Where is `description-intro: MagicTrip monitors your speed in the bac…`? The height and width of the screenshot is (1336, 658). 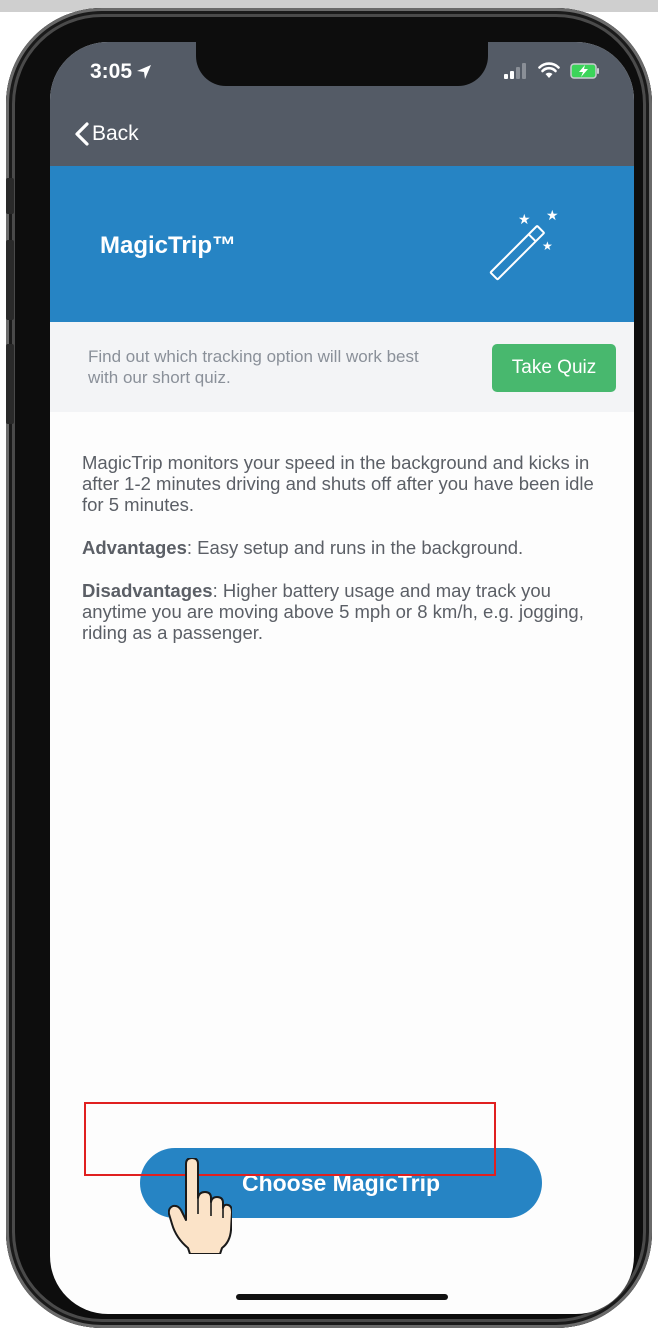
description-intro: MagicTrip monitors your speed in the bac… is located at coordinates (338, 483).